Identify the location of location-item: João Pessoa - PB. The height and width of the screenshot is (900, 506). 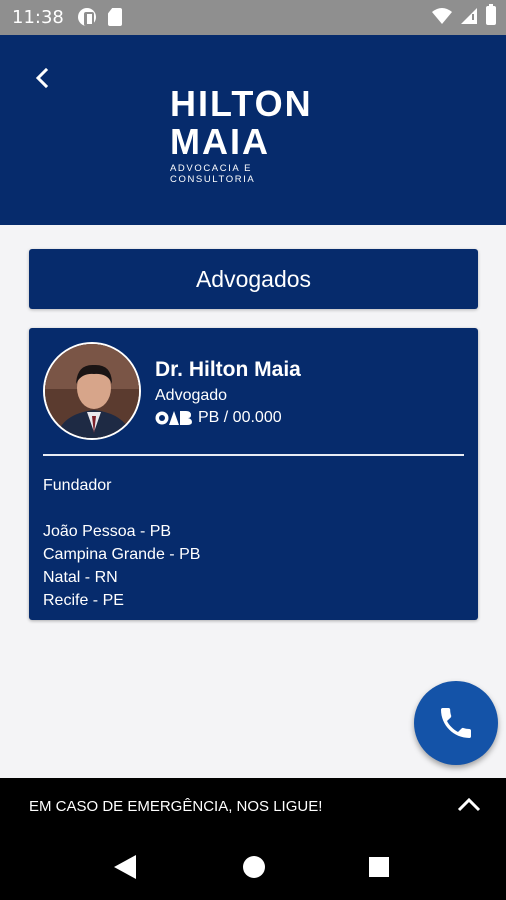
(107, 531).